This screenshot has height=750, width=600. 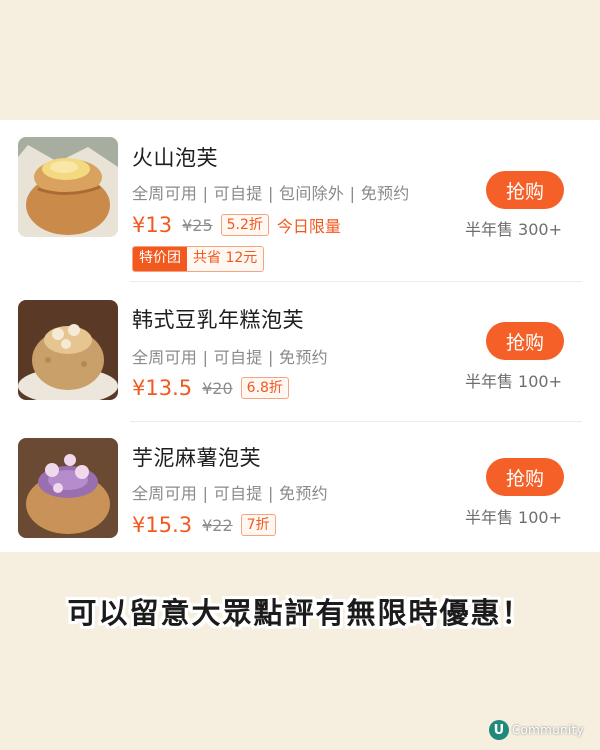 What do you see at coordinates (217, 388) in the screenshot?
I see `original-price: ¥20` at bounding box center [217, 388].